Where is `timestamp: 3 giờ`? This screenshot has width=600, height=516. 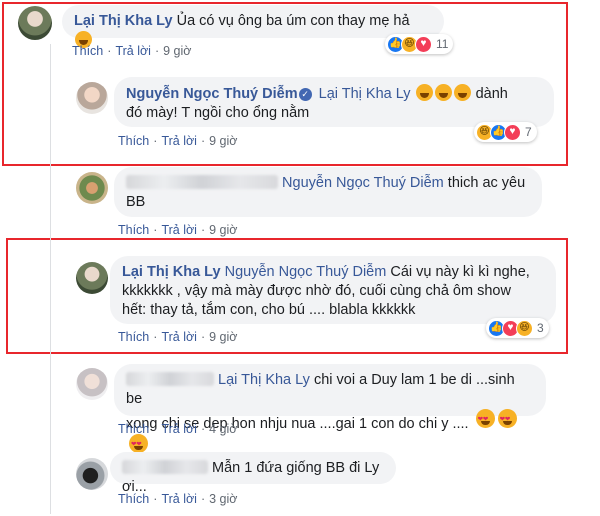
timestamp: 3 giờ is located at coordinates (223, 499).